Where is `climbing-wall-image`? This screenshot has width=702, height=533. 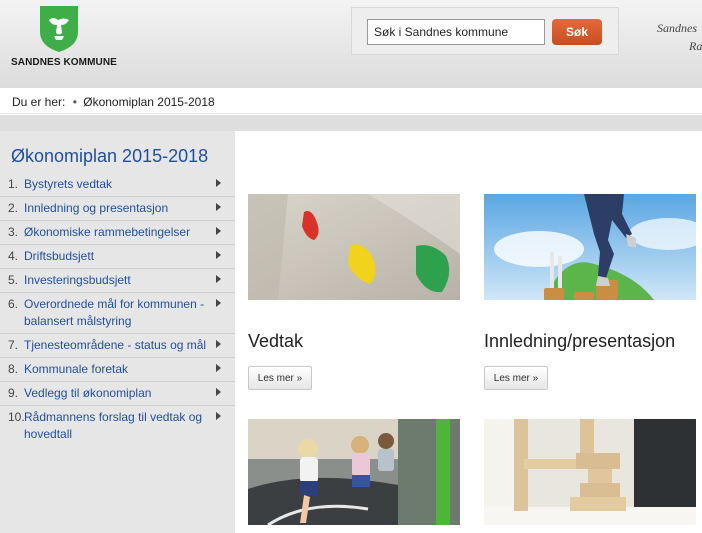
climbing-wall-image is located at coordinates (354, 247).